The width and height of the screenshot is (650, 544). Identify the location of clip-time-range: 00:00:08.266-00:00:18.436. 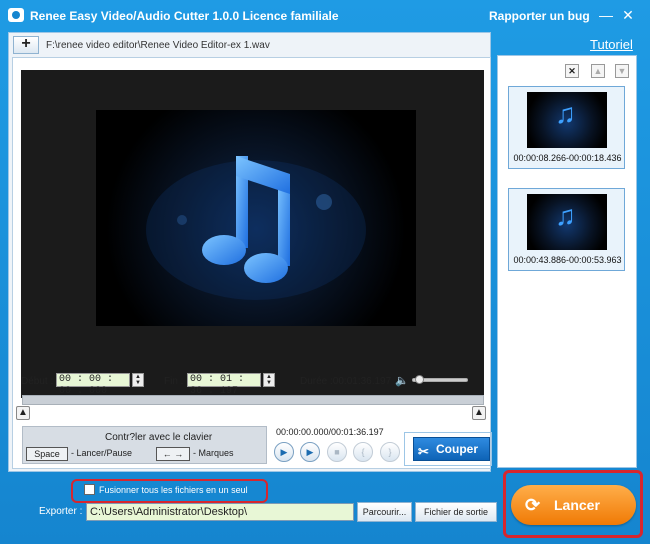
(567, 158).